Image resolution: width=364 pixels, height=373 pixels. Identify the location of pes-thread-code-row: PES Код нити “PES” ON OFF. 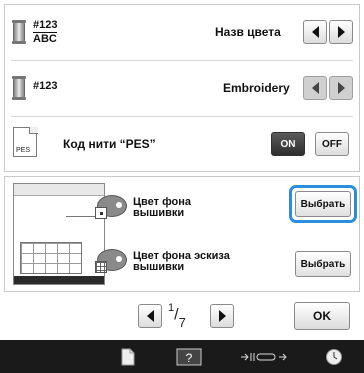
(182, 144).